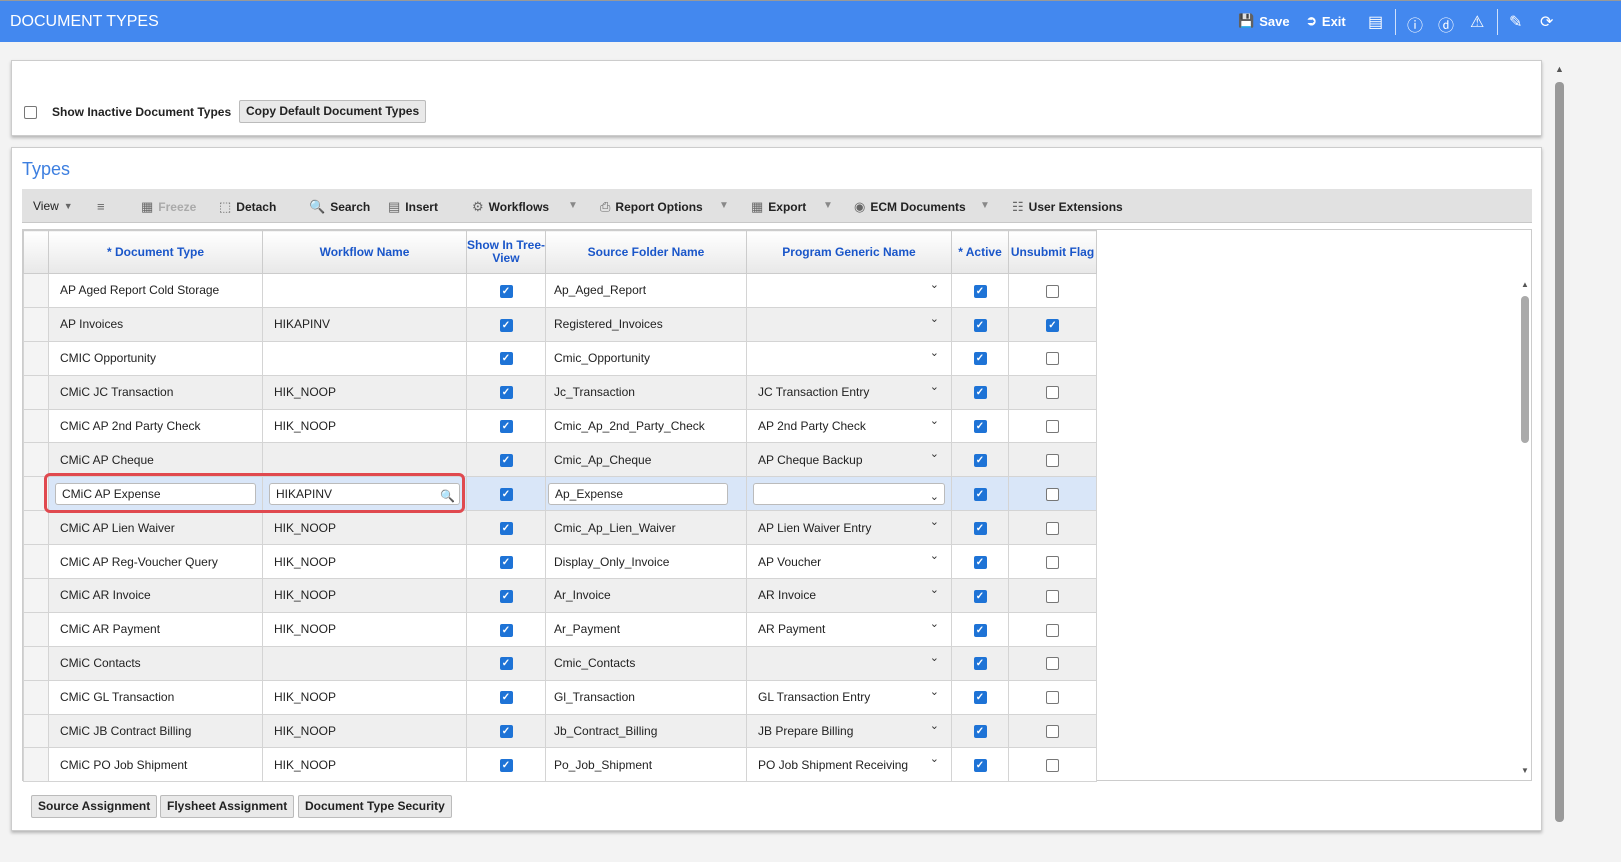 Image resolution: width=1621 pixels, height=862 pixels. Describe the element at coordinates (375, 806) in the screenshot. I see `document-type-security-button: Document Type Security` at that location.